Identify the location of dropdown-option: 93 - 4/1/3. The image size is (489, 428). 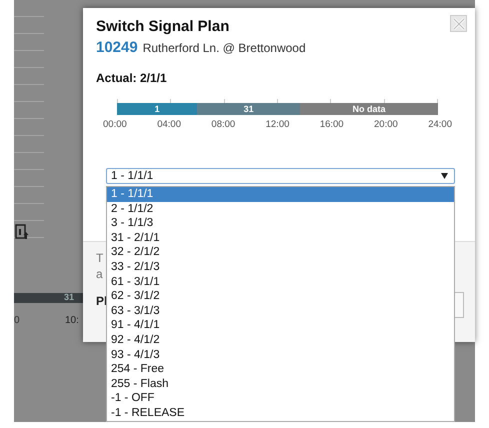
(280, 355).